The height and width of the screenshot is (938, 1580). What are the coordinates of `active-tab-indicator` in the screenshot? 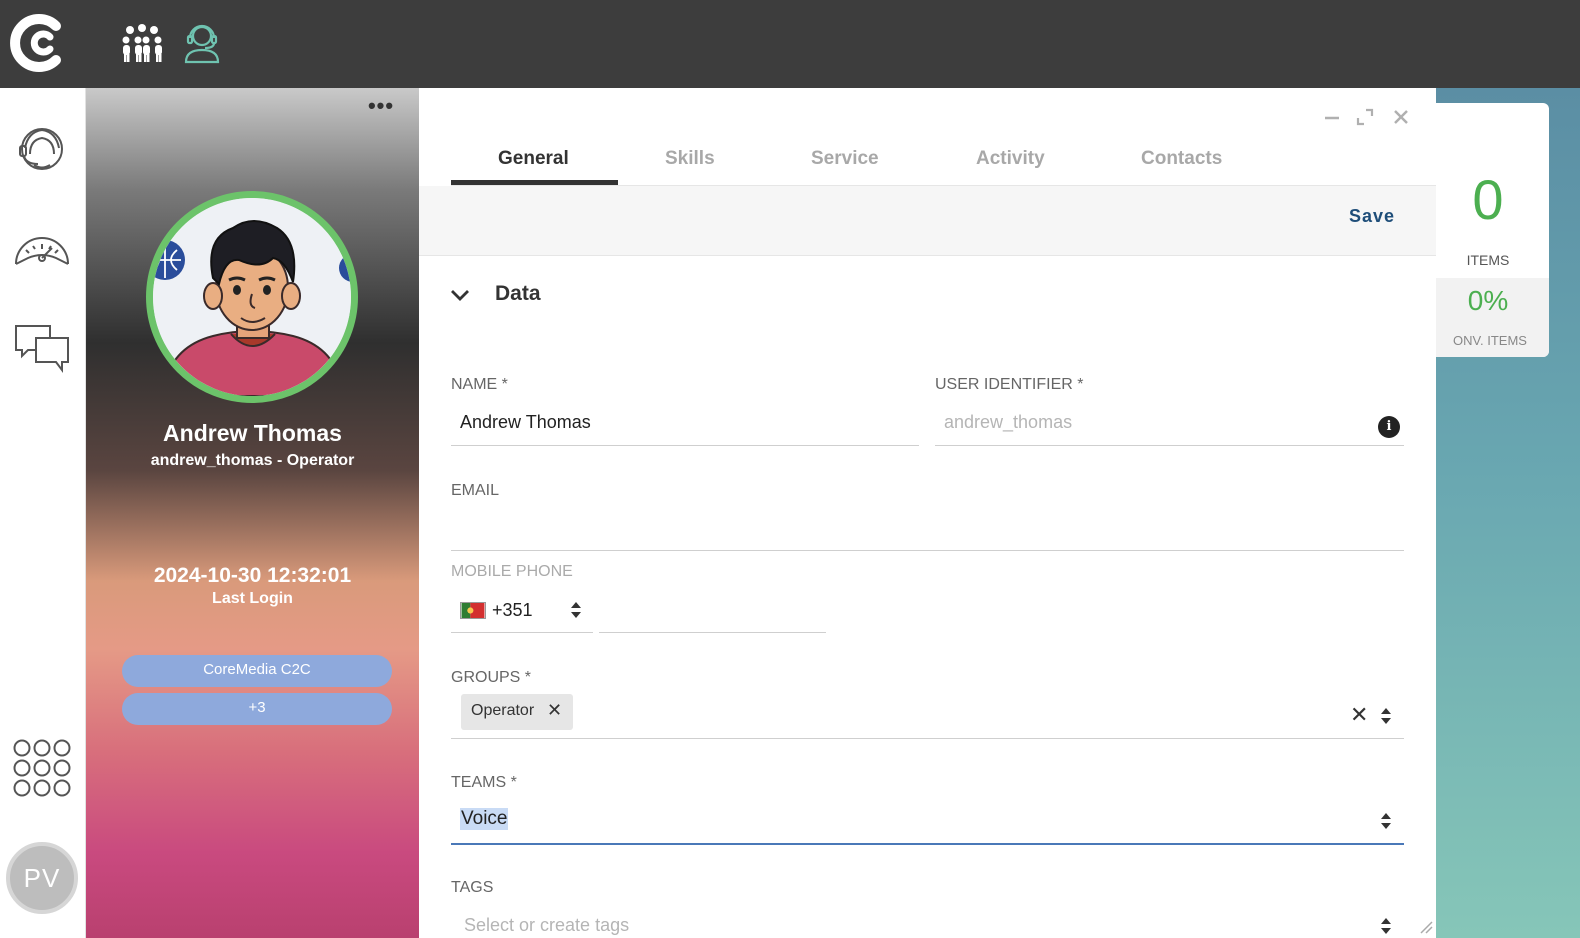 It's located at (534, 182).